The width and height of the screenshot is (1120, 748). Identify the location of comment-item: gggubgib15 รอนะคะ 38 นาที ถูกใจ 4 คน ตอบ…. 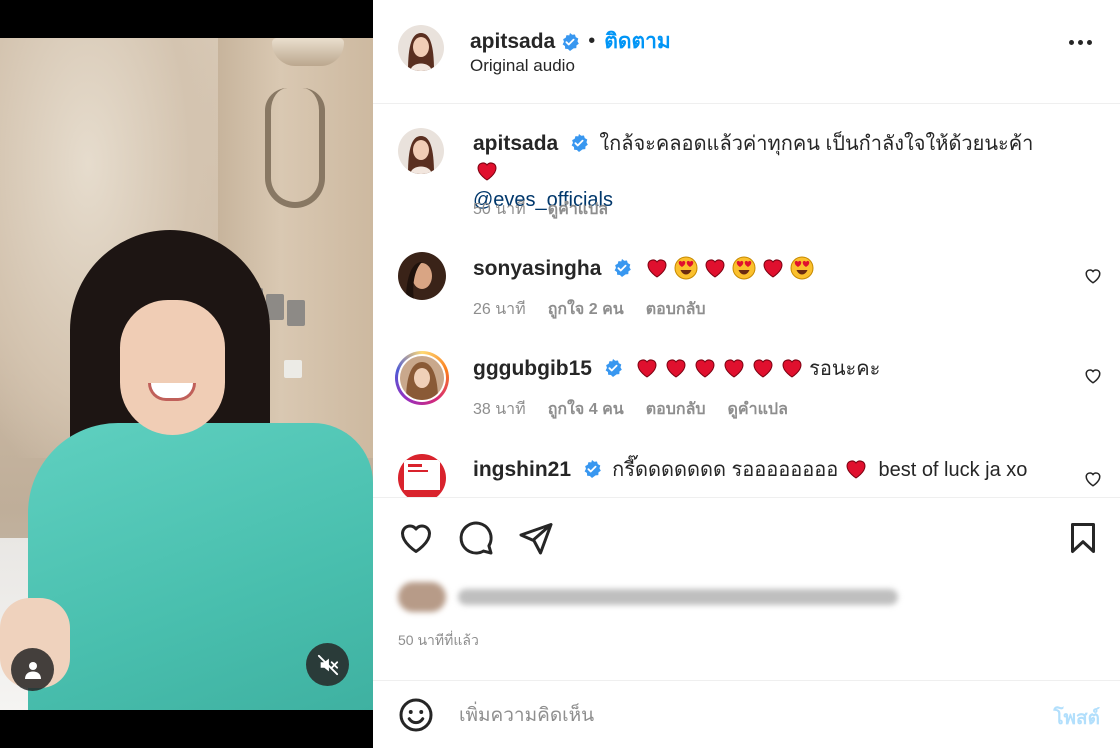
(746, 392).